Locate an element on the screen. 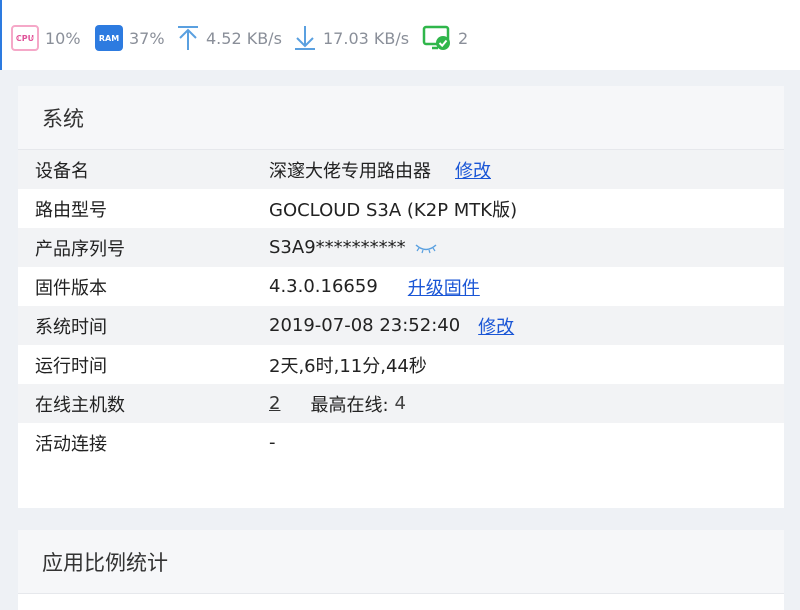  row-system-time: 系统时间 2019-07-08 23:52:40 修改 is located at coordinates (401, 325).